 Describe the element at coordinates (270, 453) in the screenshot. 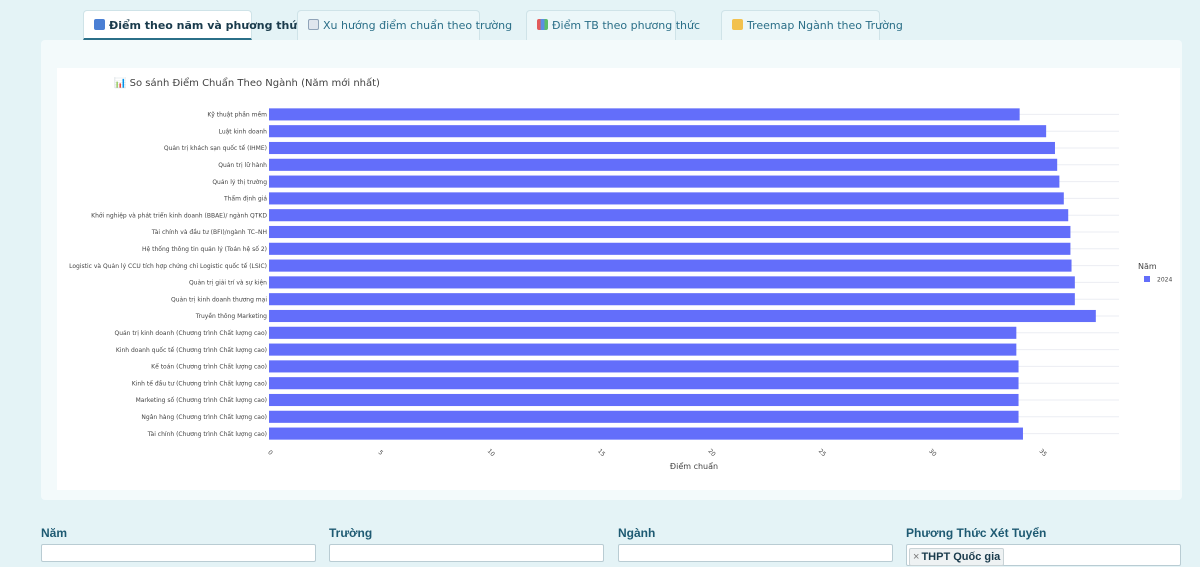

I see `x-tick-label: 0` at that location.